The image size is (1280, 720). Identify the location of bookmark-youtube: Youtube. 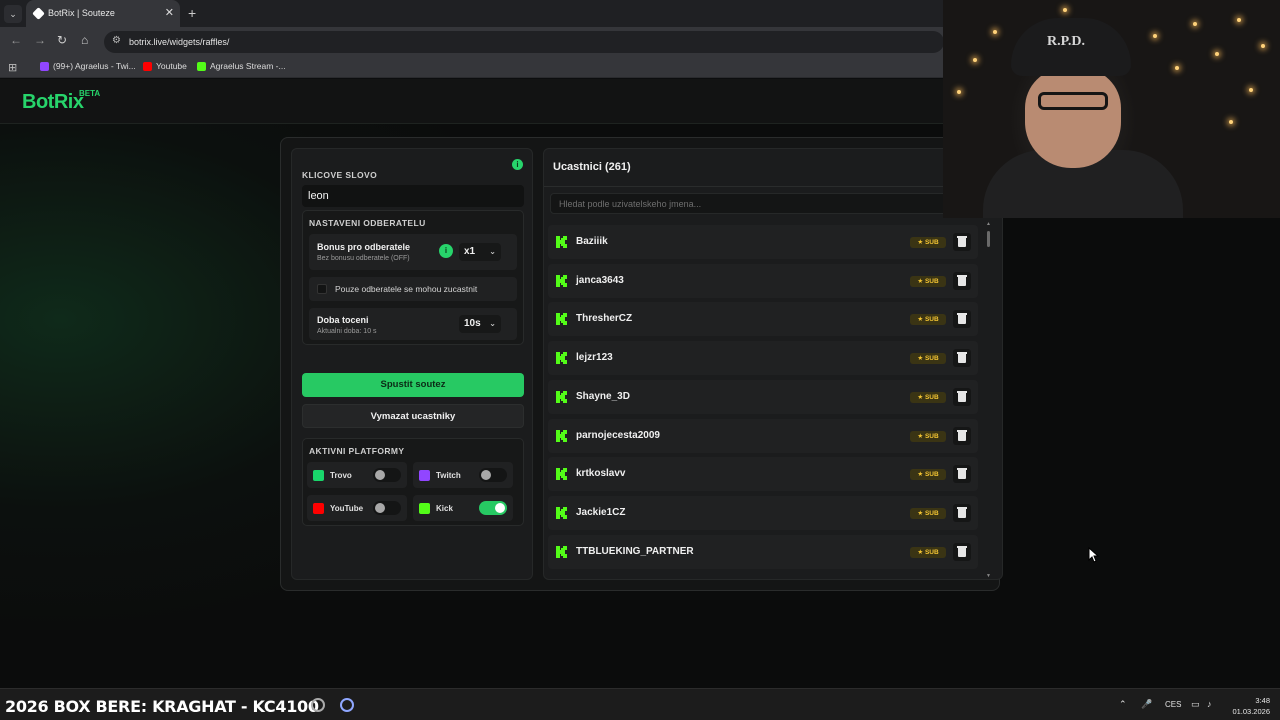
(165, 66).